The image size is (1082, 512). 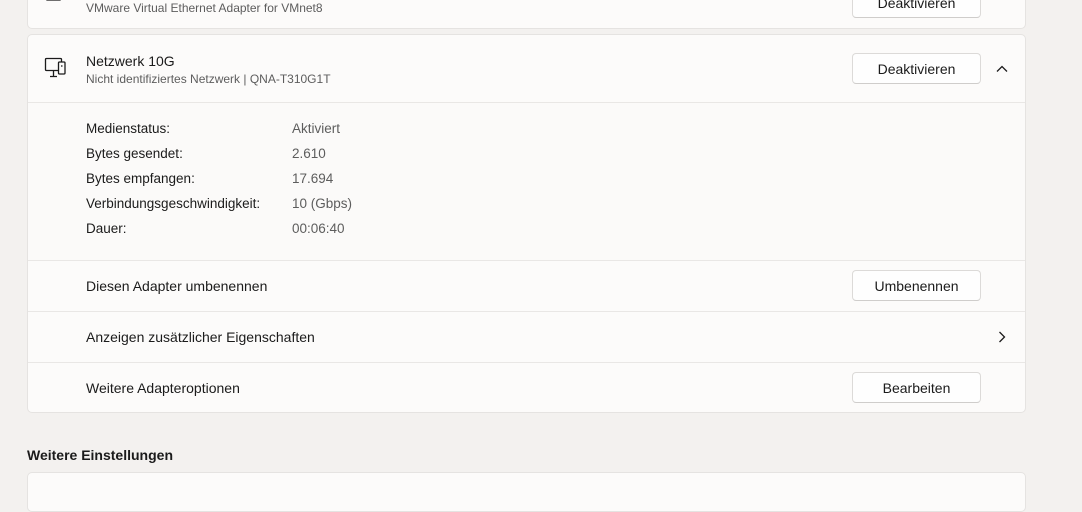 What do you see at coordinates (177, 286) in the screenshot?
I see `rename-row-label: Diesen Adapter umbenennen` at bounding box center [177, 286].